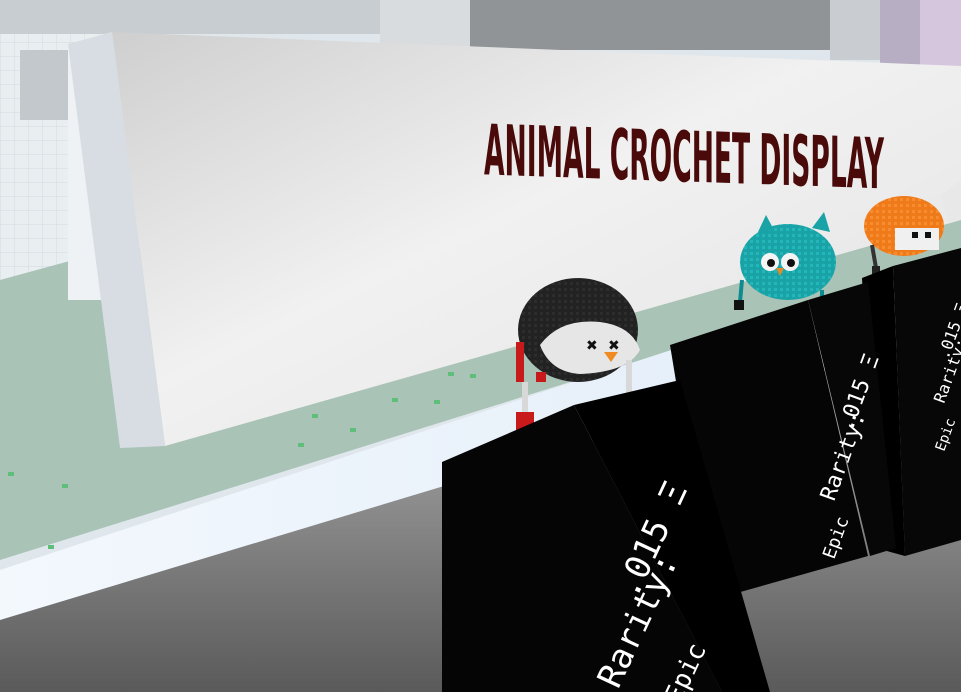  I want to click on pedestal-3-front, so click(927, 402).